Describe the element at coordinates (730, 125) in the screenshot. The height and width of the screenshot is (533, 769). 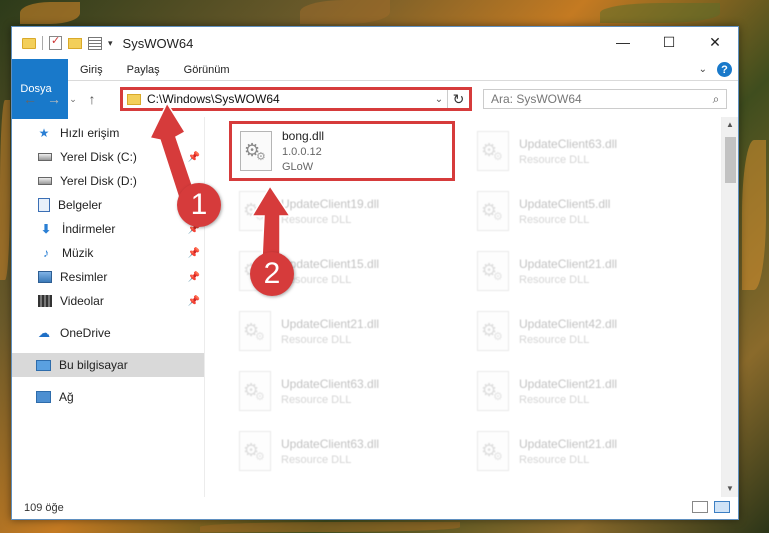
I see `scroll-up-icon: ▲` at that location.